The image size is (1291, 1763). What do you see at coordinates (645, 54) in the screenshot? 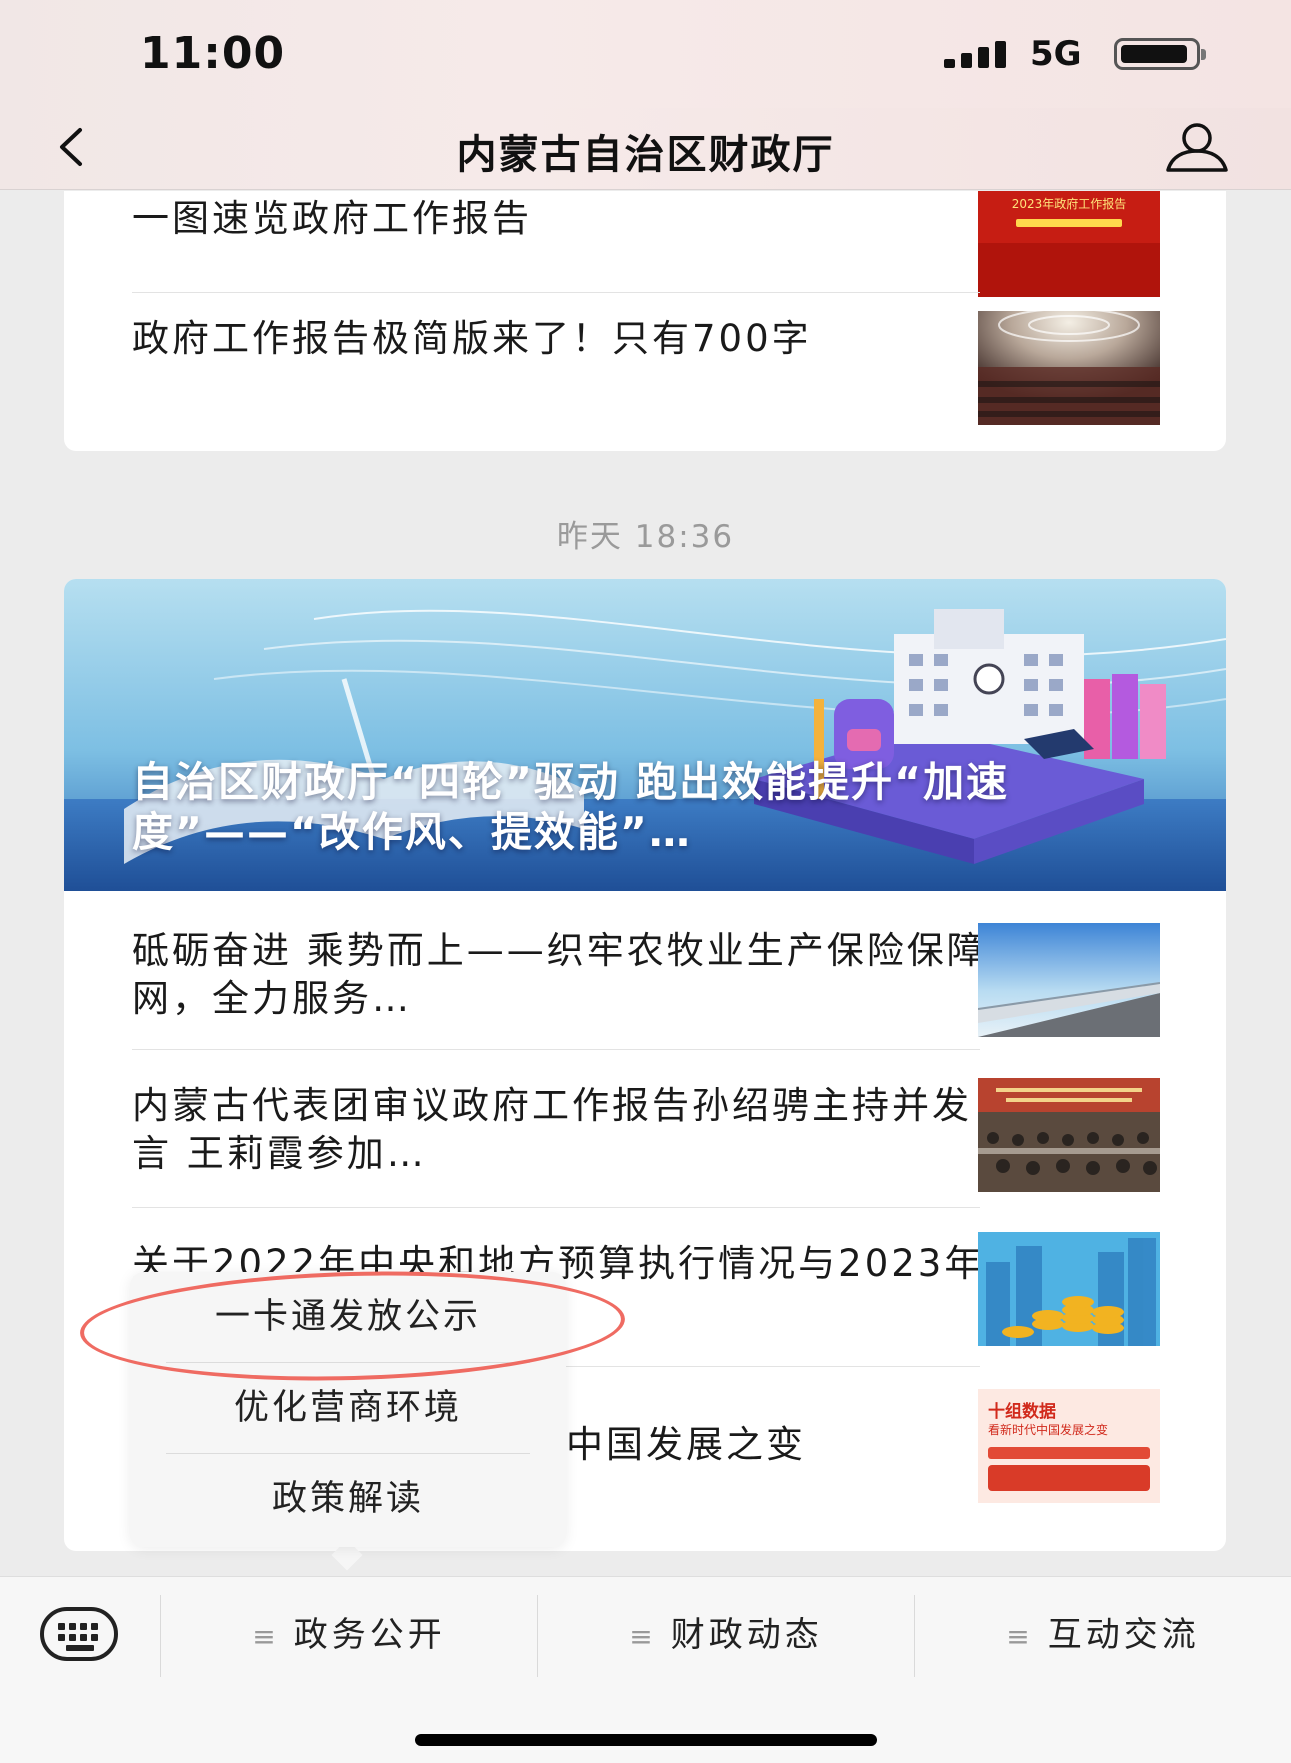
I see `status-bar: 11:00 5G` at bounding box center [645, 54].